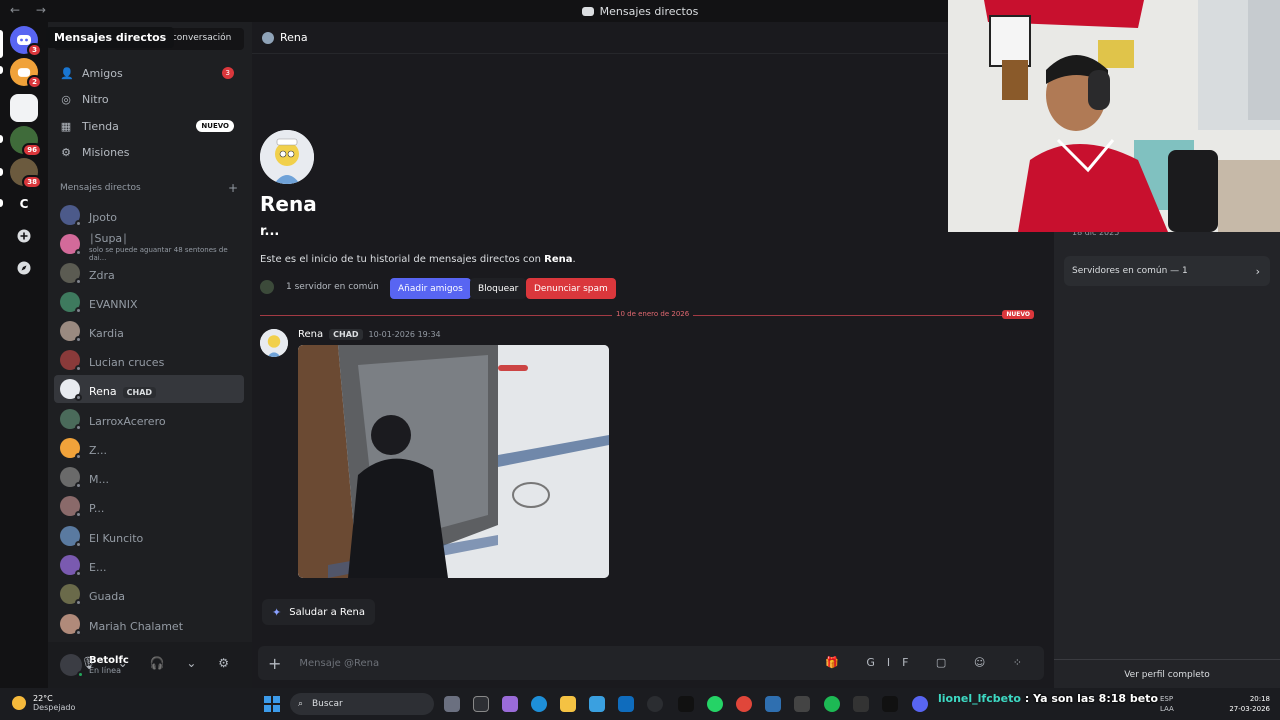  I want to click on nav-shop: ▦ Tienda NUEVO, so click(149, 126).